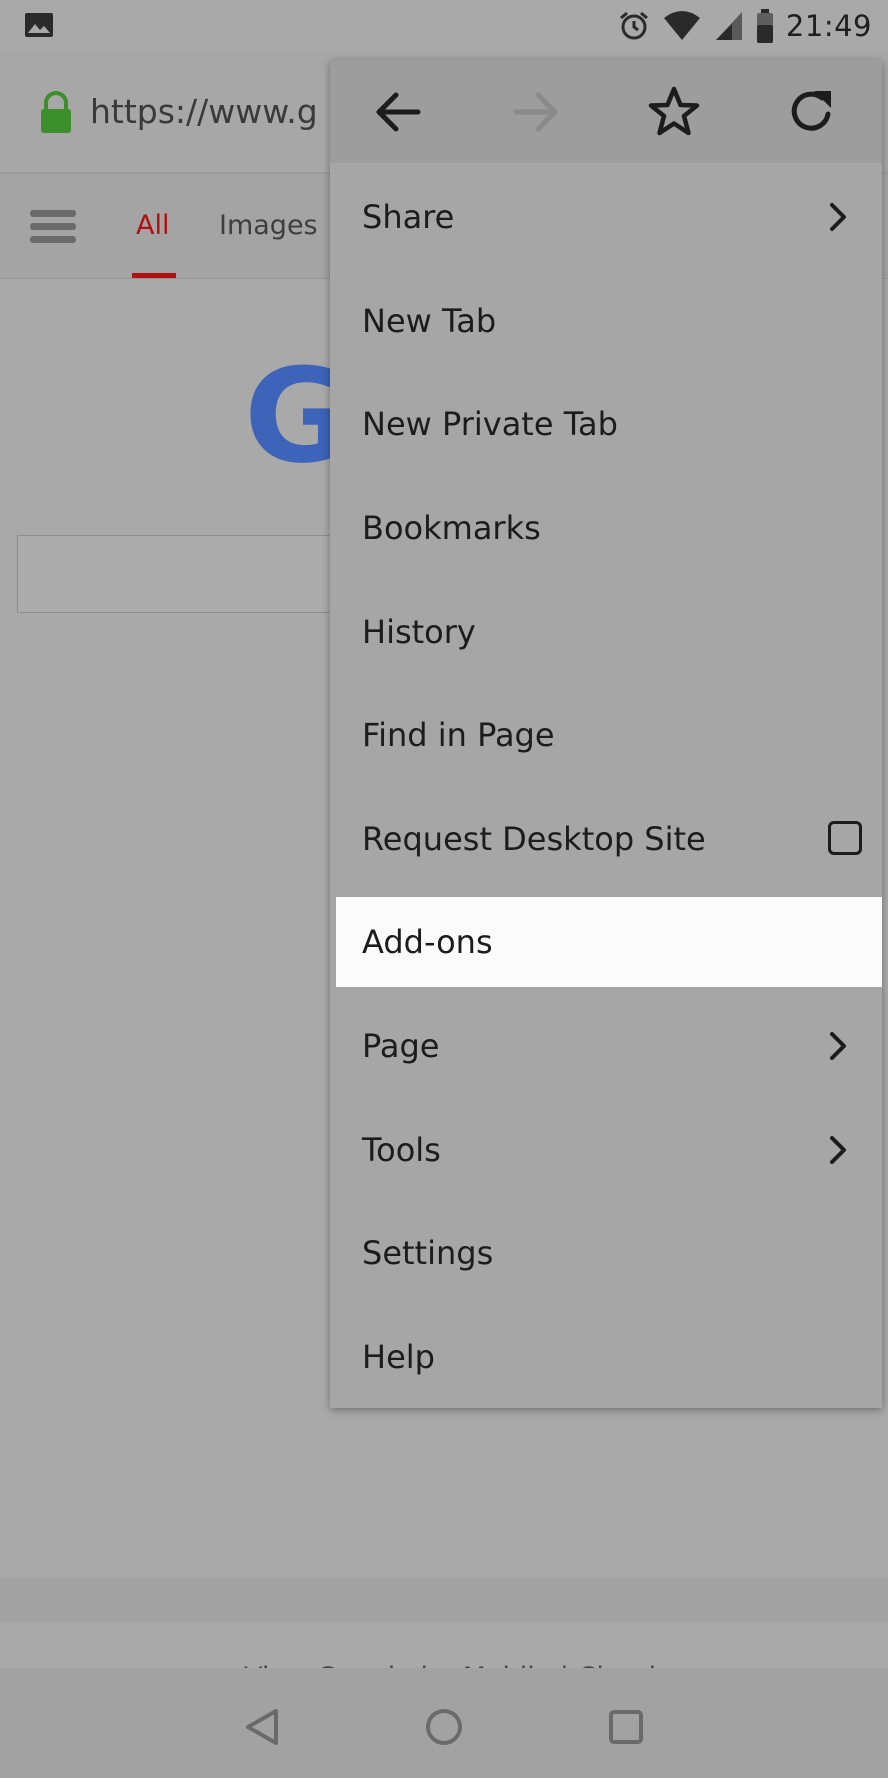 Image resolution: width=888 pixels, height=1778 pixels. What do you see at coordinates (408, 217) in the screenshot?
I see `menu-item-label: Share` at bounding box center [408, 217].